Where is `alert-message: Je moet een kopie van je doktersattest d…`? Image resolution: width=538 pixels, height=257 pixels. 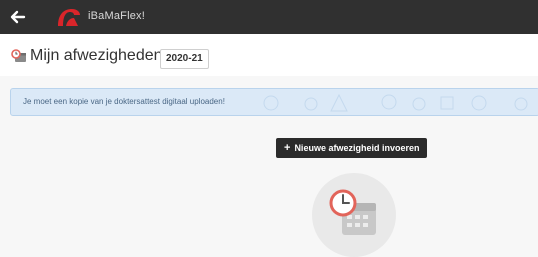 alert-message: Je moet een kopie van je doktersattest d… is located at coordinates (124, 101).